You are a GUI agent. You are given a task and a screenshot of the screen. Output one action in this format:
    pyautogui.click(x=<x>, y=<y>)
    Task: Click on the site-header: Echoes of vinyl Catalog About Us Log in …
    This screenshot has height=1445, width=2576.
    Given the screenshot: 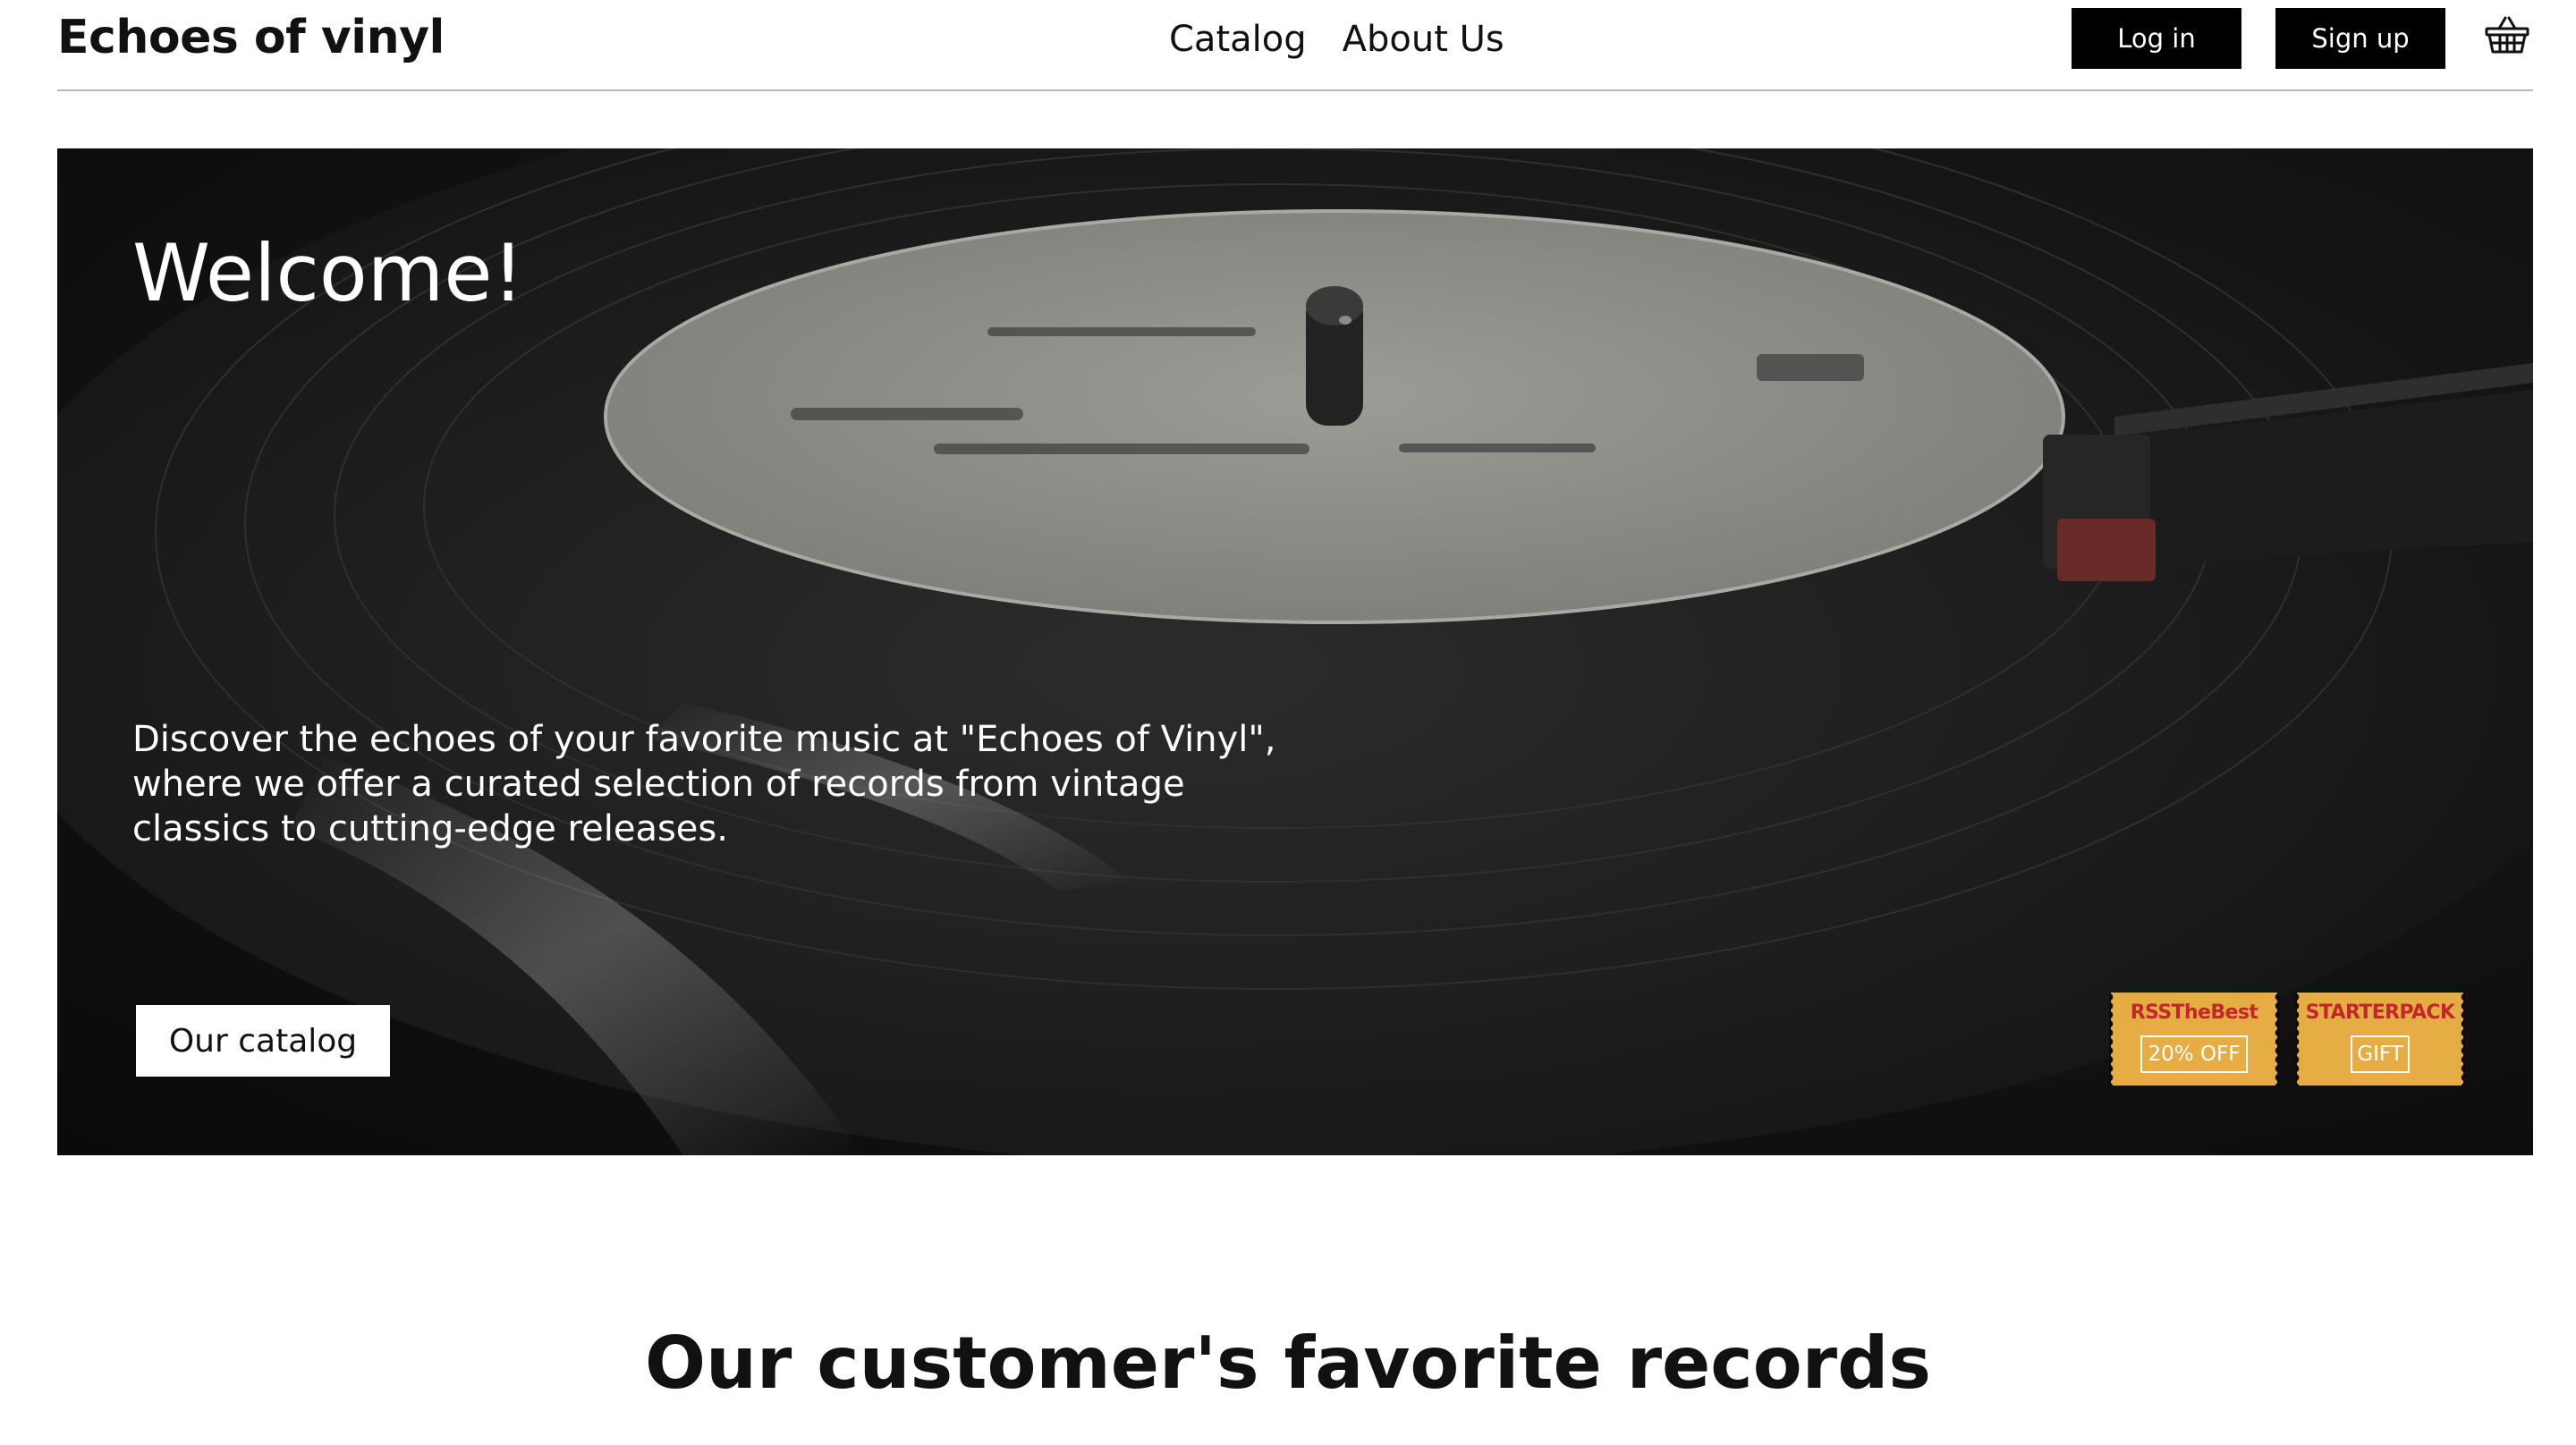 What is the action you would take?
    pyautogui.click(x=1295, y=45)
    